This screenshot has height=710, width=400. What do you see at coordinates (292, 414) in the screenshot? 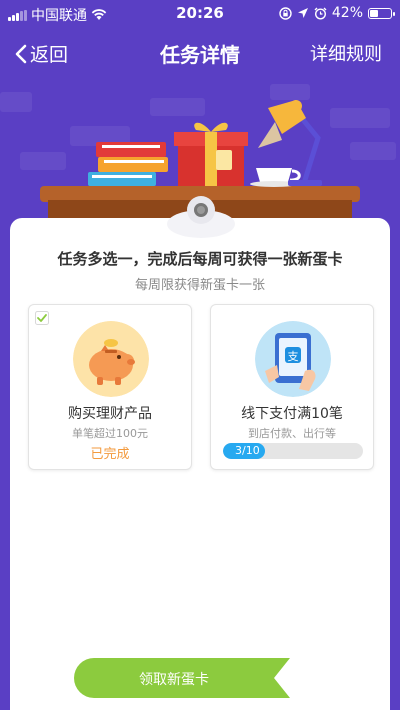
I see `task-name: 线下支付满10笔` at bounding box center [292, 414].